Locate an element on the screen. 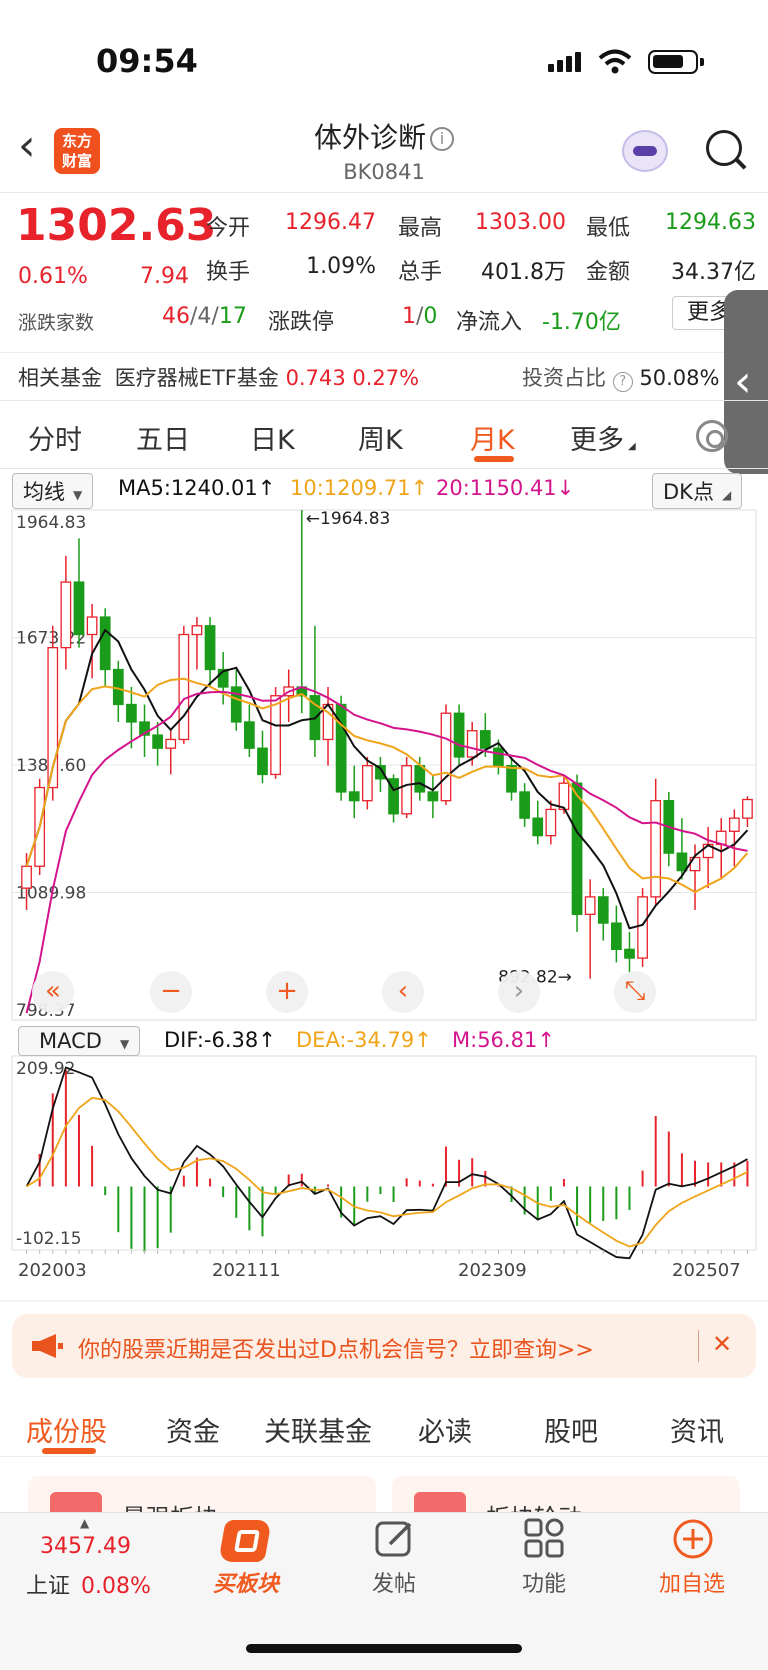 This screenshot has height=1670, width=768. content-tab-1: 资金 is located at coordinates (193, 1429).